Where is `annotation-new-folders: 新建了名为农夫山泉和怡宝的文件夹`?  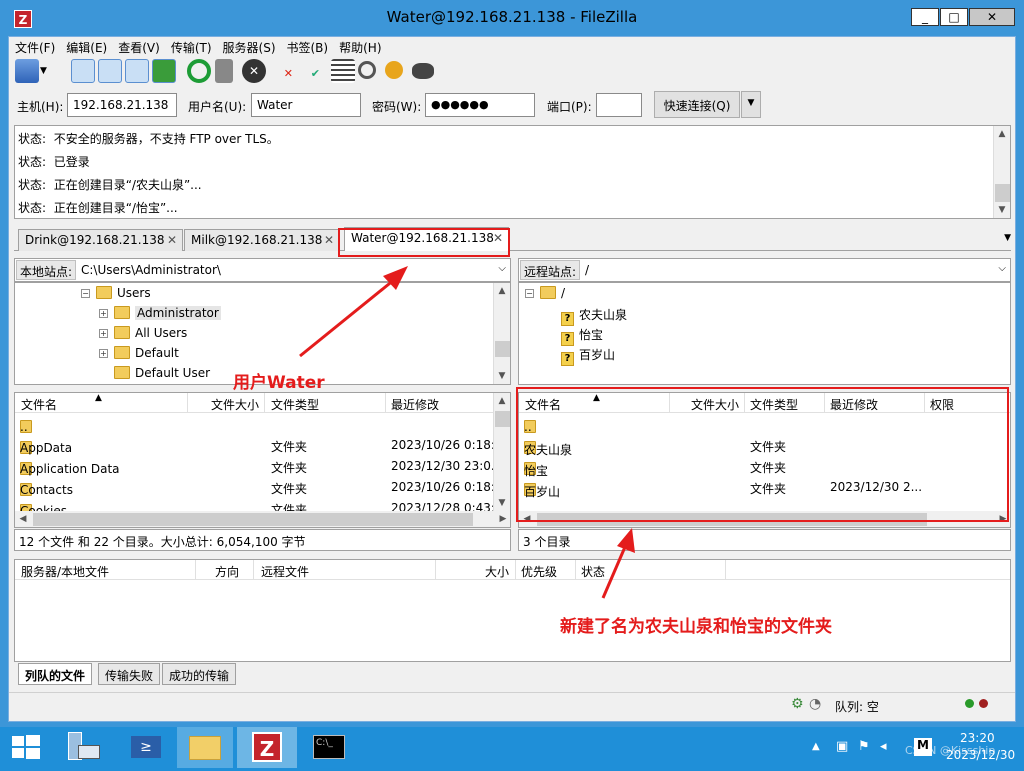 annotation-new-folders: 新建了名为农夫山泉和怡宝的文件夹 is located at coordinates (696, 627).